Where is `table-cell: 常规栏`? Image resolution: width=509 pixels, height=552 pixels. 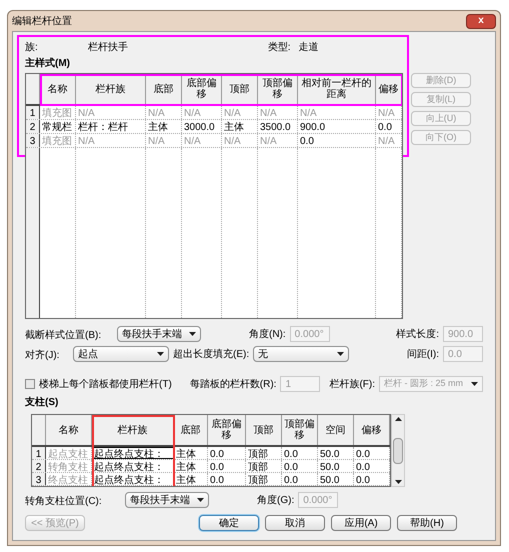
table-cell: 常规栏 is located at coordinates (58, 126).